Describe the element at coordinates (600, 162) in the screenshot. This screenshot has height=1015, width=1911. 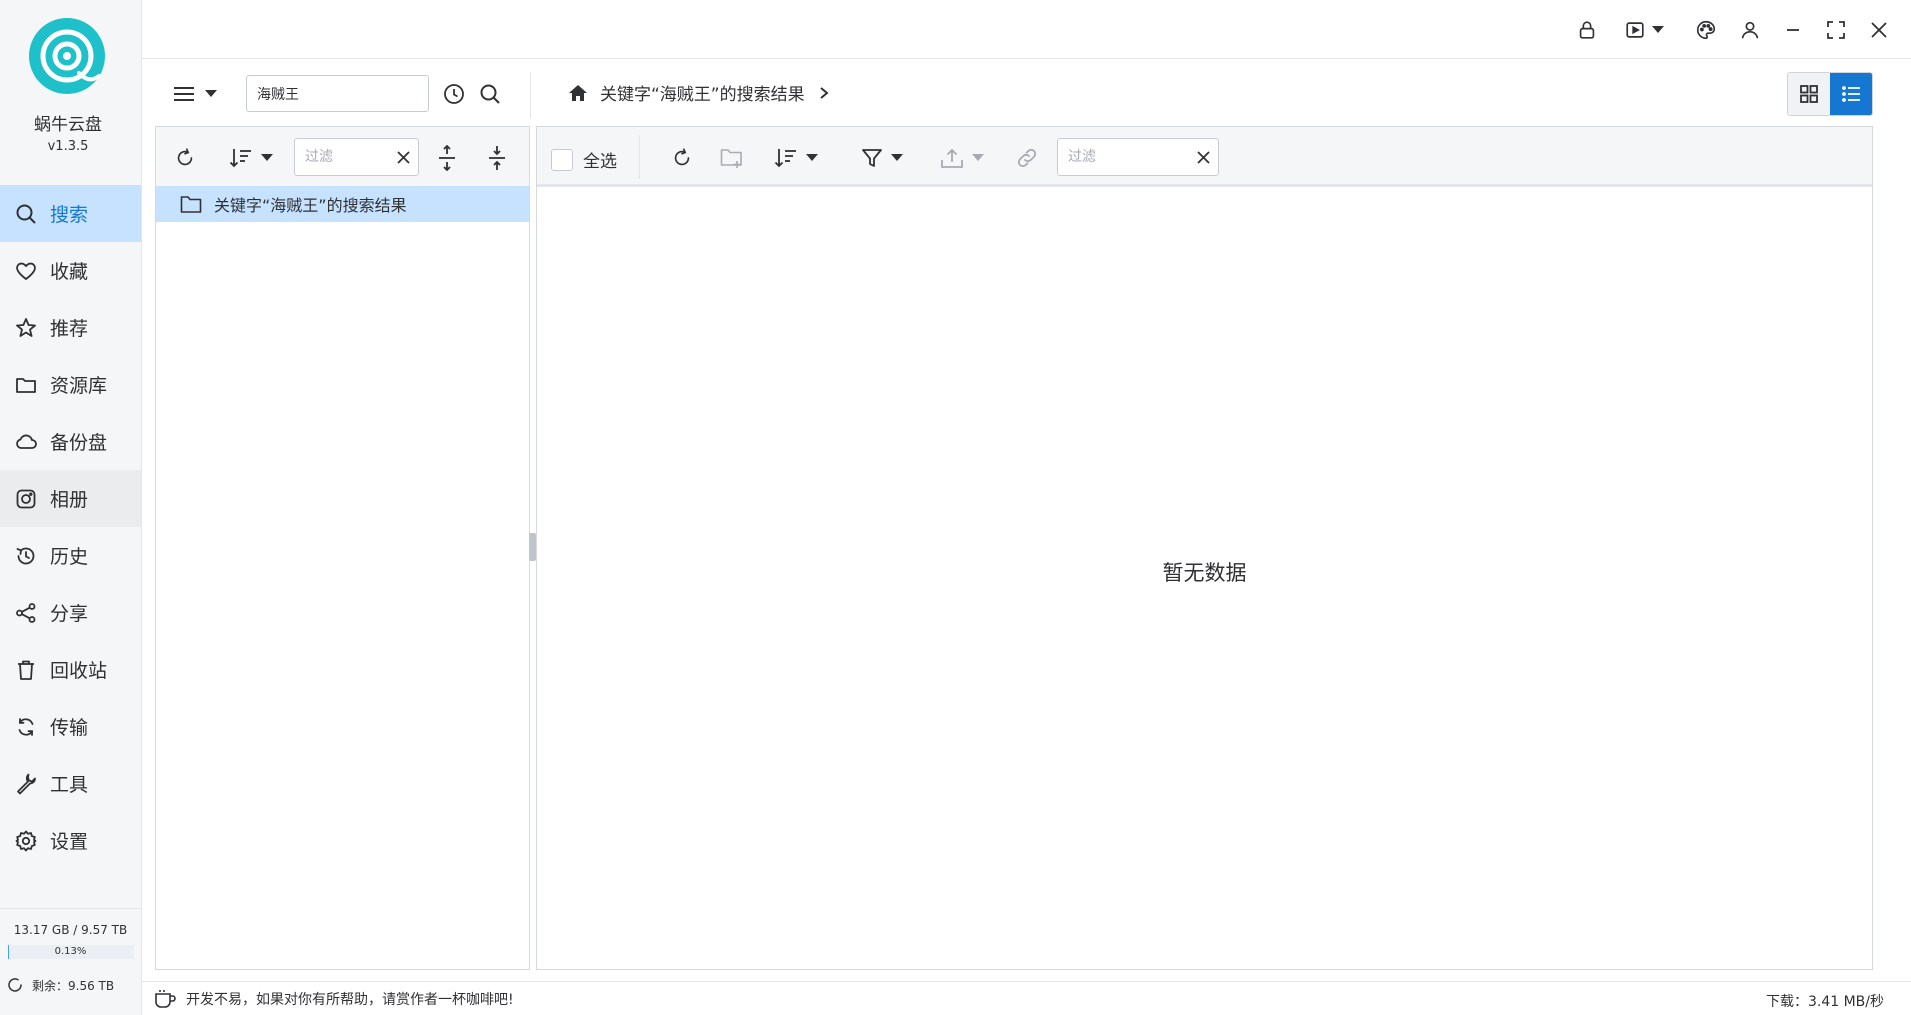
I see `select-all-label: 全选` at that location.